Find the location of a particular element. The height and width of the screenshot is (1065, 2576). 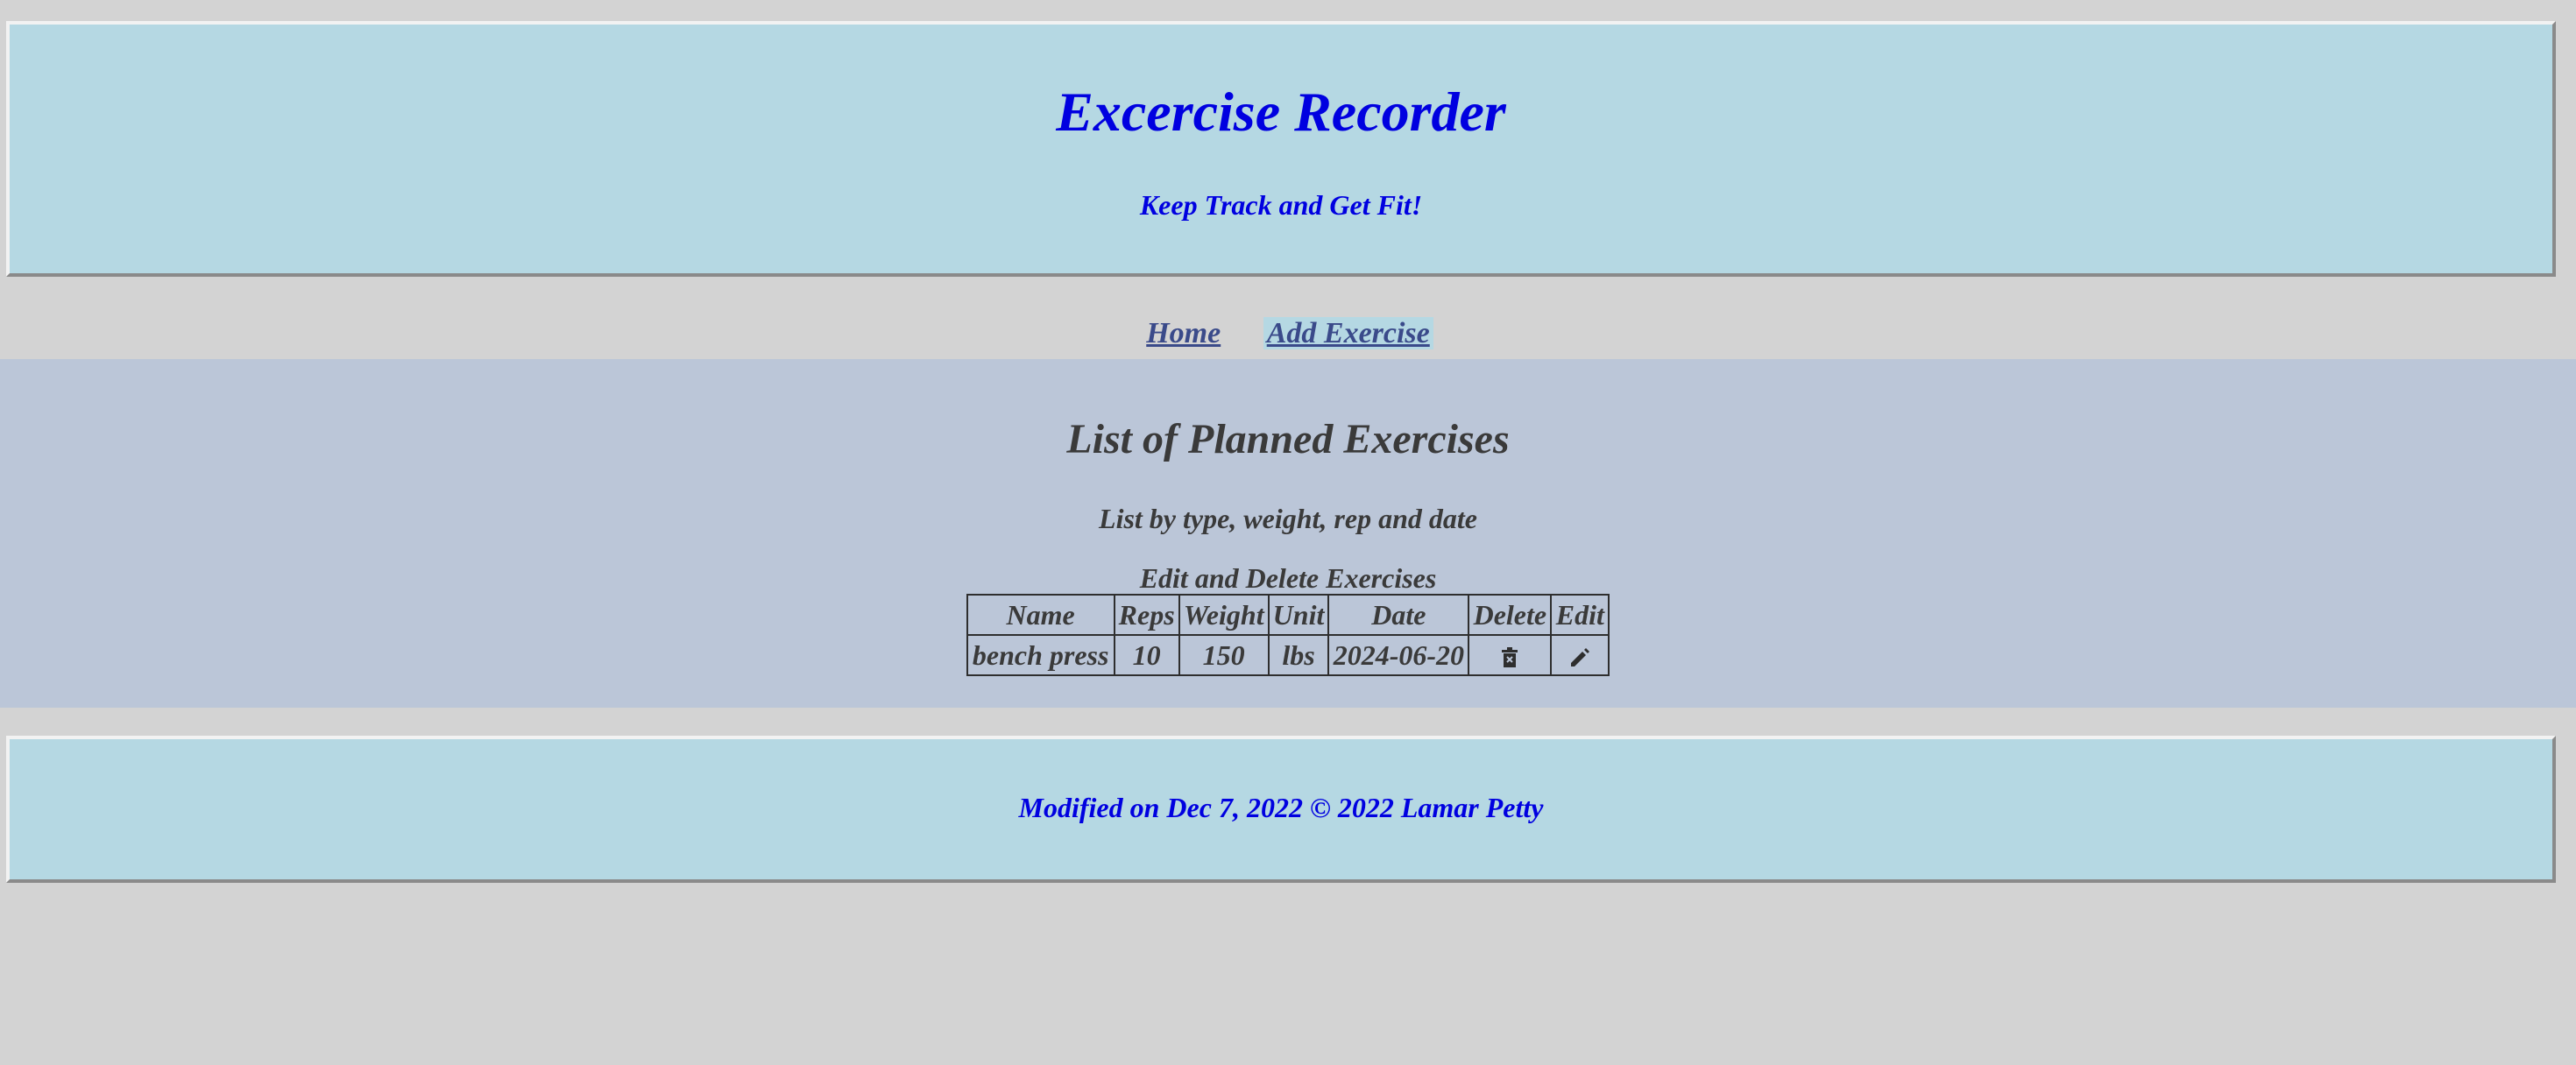

page-title: List of Planned Exercises is located at coordinates (1288, 439).